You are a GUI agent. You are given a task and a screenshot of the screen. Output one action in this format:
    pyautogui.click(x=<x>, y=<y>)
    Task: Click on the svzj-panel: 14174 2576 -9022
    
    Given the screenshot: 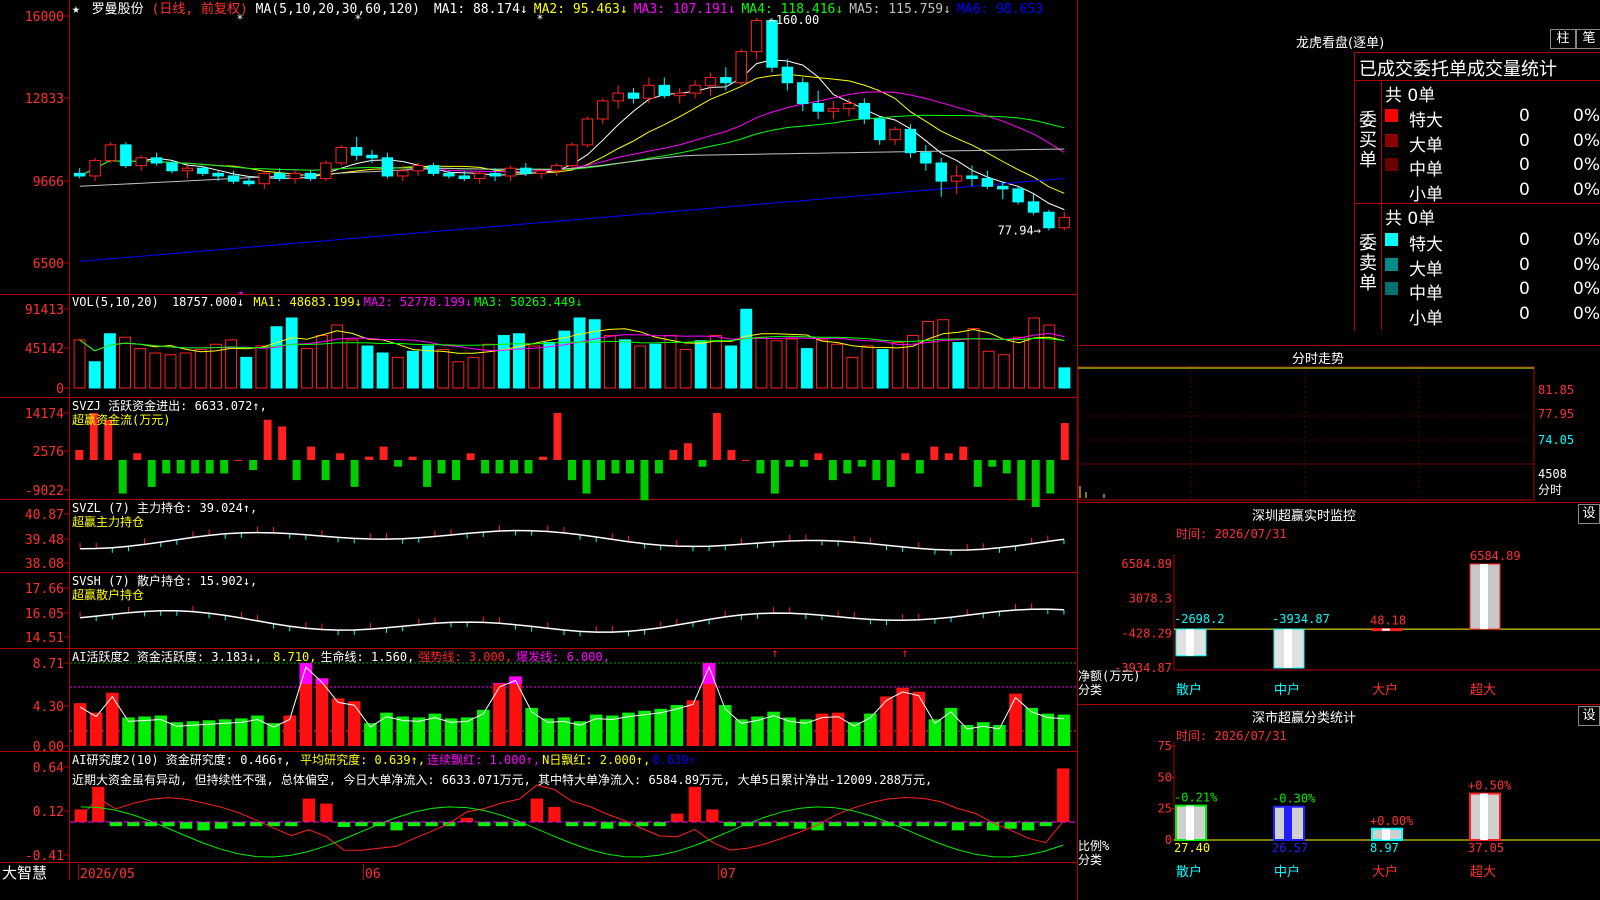 What is the action you would take?
    pyautogui.click(x=547, y=457)
    